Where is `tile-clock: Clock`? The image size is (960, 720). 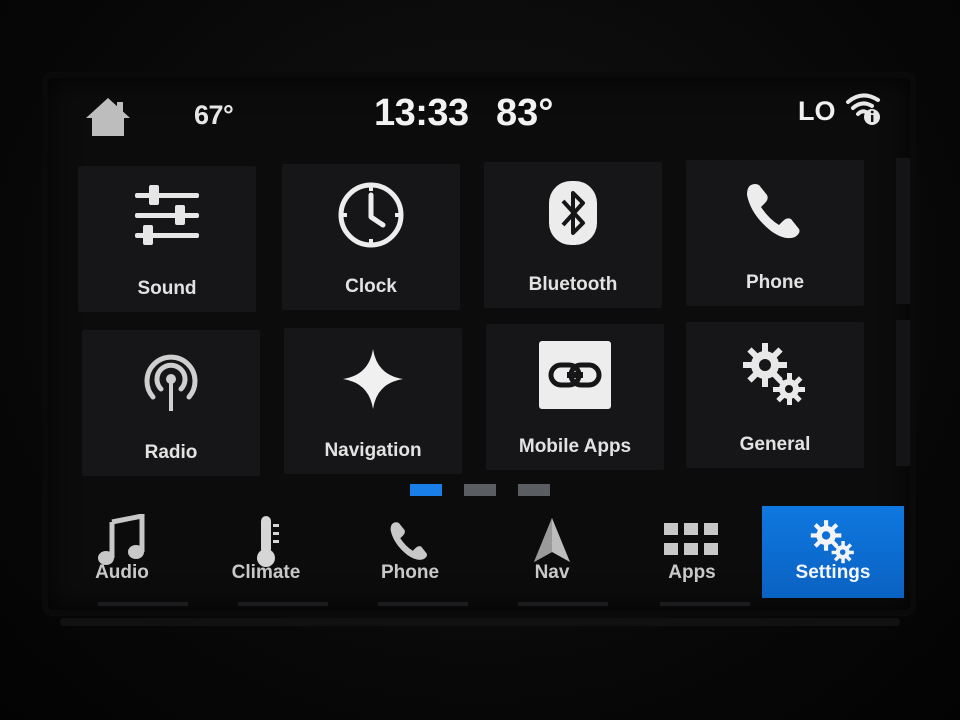 tile-clock: Clock is located at coordinates (371, 237).